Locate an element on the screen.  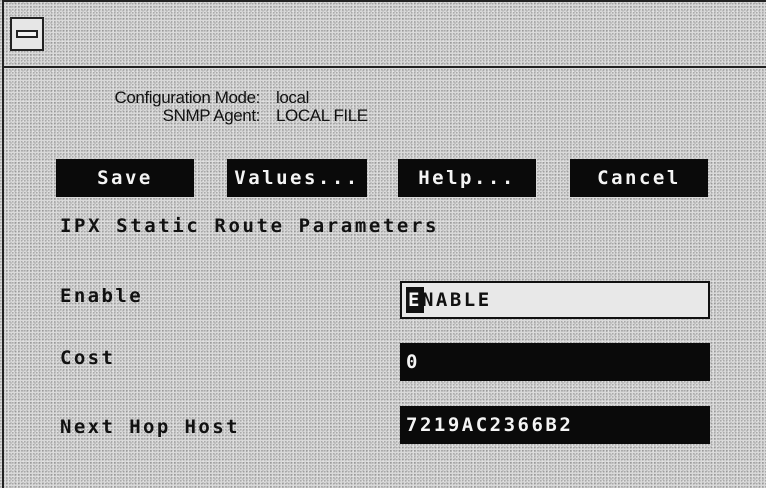
config-mode-value: local is located at coordinates (292, 97).